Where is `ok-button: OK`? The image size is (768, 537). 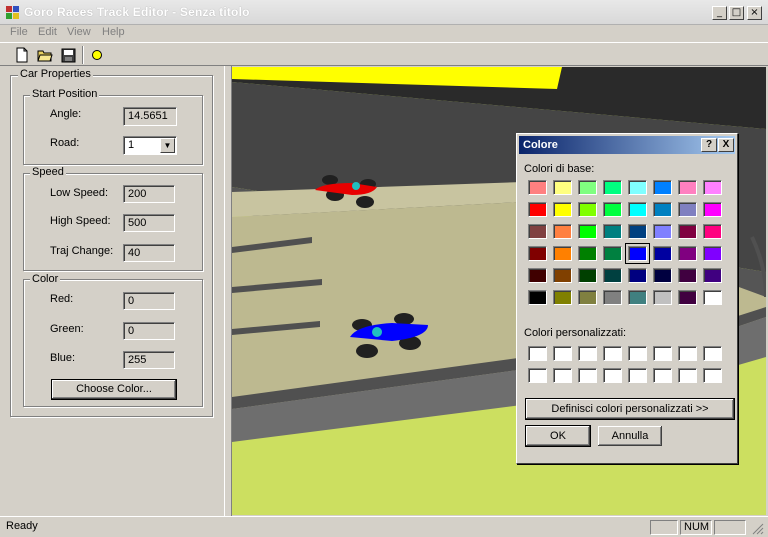 ok-button: OK is located at coordinates (558, 436).